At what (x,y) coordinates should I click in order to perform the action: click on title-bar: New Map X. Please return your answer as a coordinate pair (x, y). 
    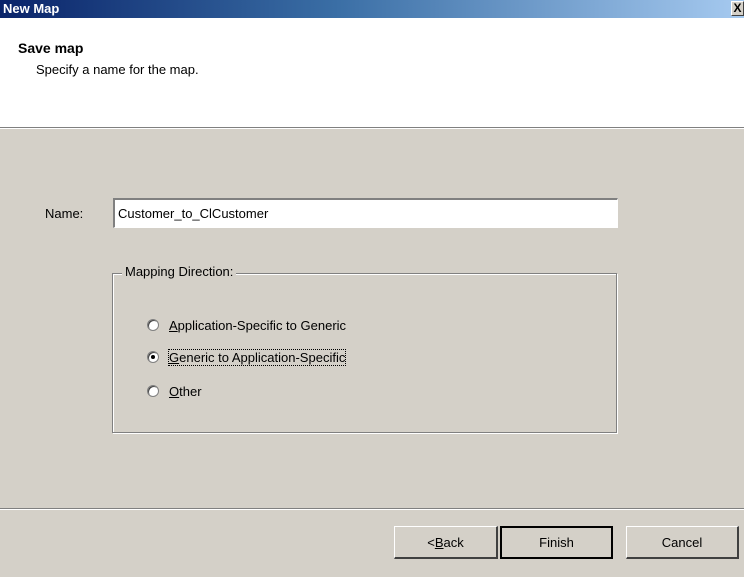
    Looking at the image, I should click on (372, 9).